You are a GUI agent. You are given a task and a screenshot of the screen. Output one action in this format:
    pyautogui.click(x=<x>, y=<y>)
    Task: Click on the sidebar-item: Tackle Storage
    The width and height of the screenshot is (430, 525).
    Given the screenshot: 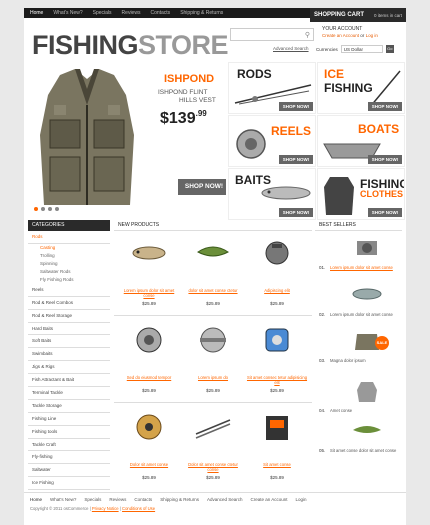 What is the action you would take?
    pyautogui.click(x=69, y=406)
    